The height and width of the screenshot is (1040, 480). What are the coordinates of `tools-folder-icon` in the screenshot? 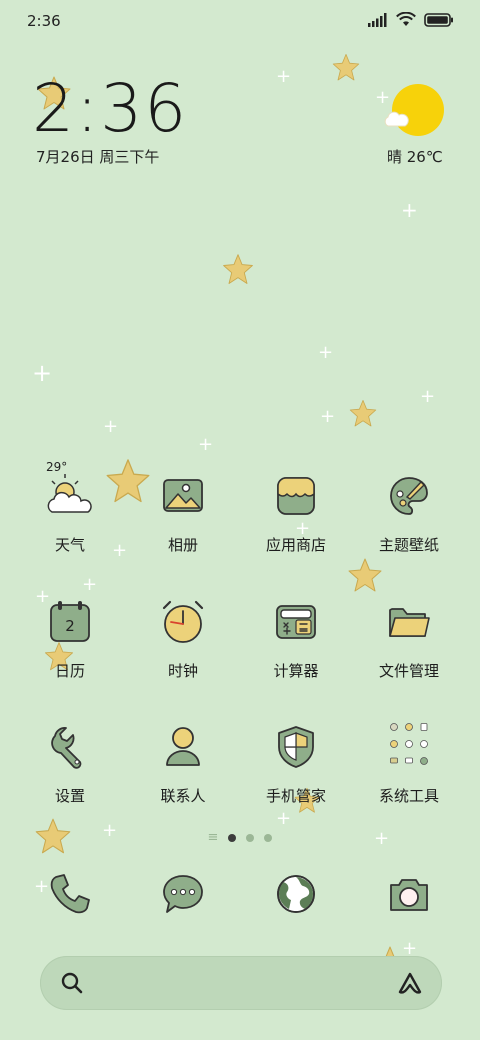 It's located at (409, 744).